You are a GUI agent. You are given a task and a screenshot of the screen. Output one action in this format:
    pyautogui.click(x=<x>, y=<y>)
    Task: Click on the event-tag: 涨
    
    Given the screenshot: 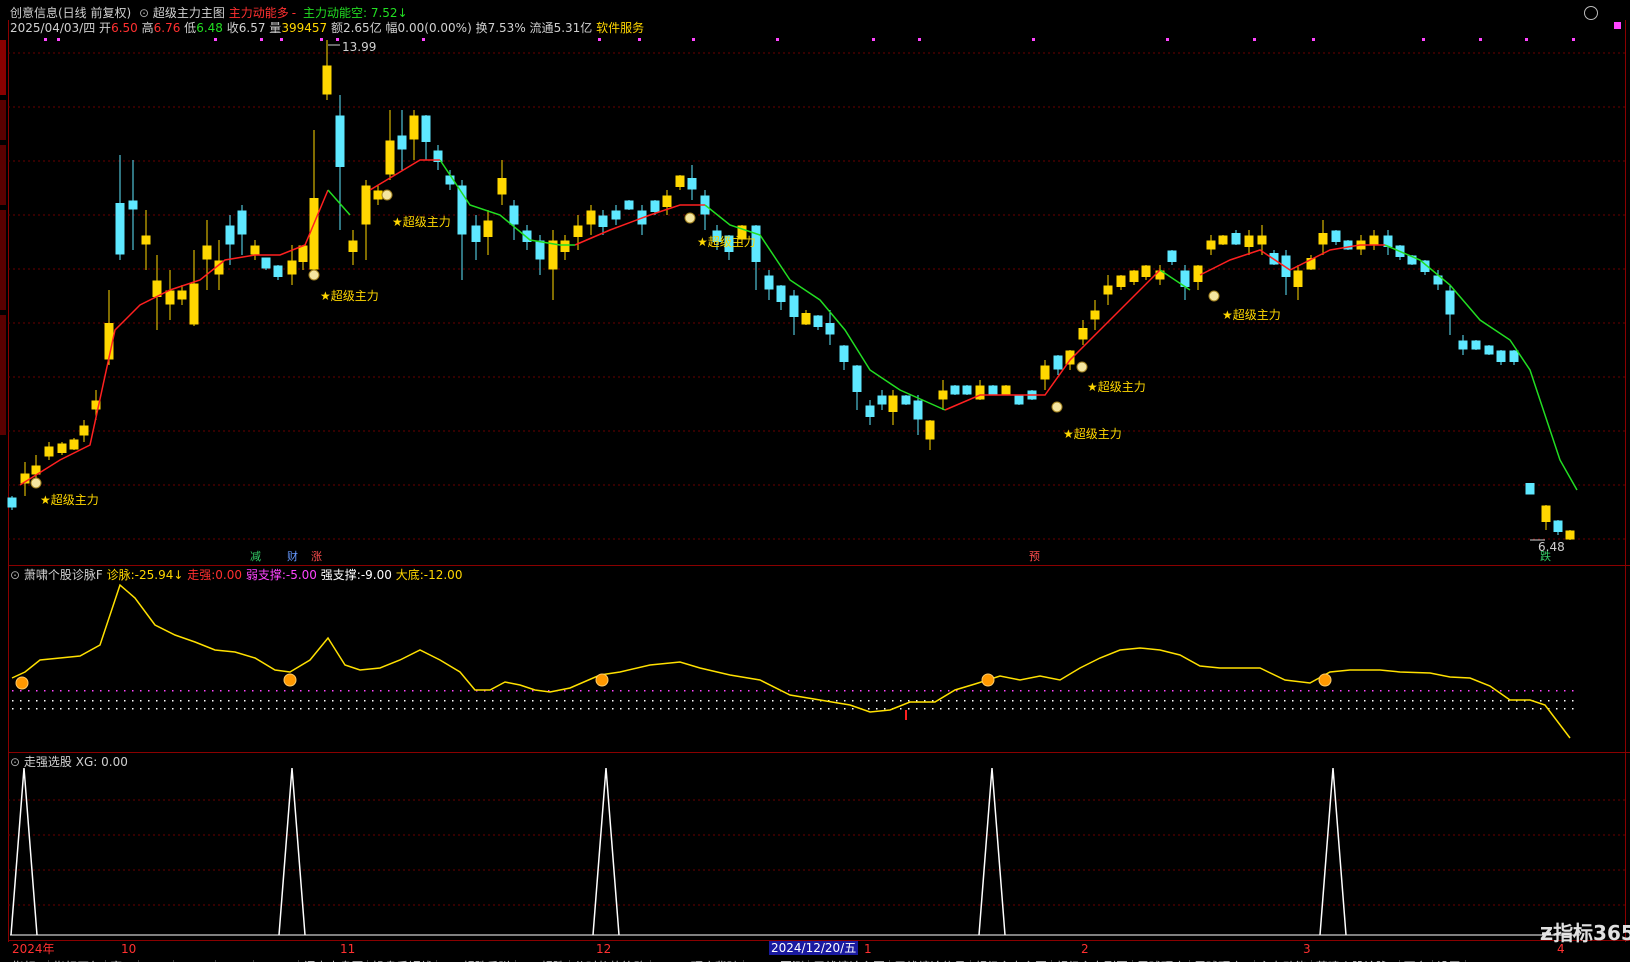 What is the action you would take?
    pyautogui.click(x=316, y=557)
    